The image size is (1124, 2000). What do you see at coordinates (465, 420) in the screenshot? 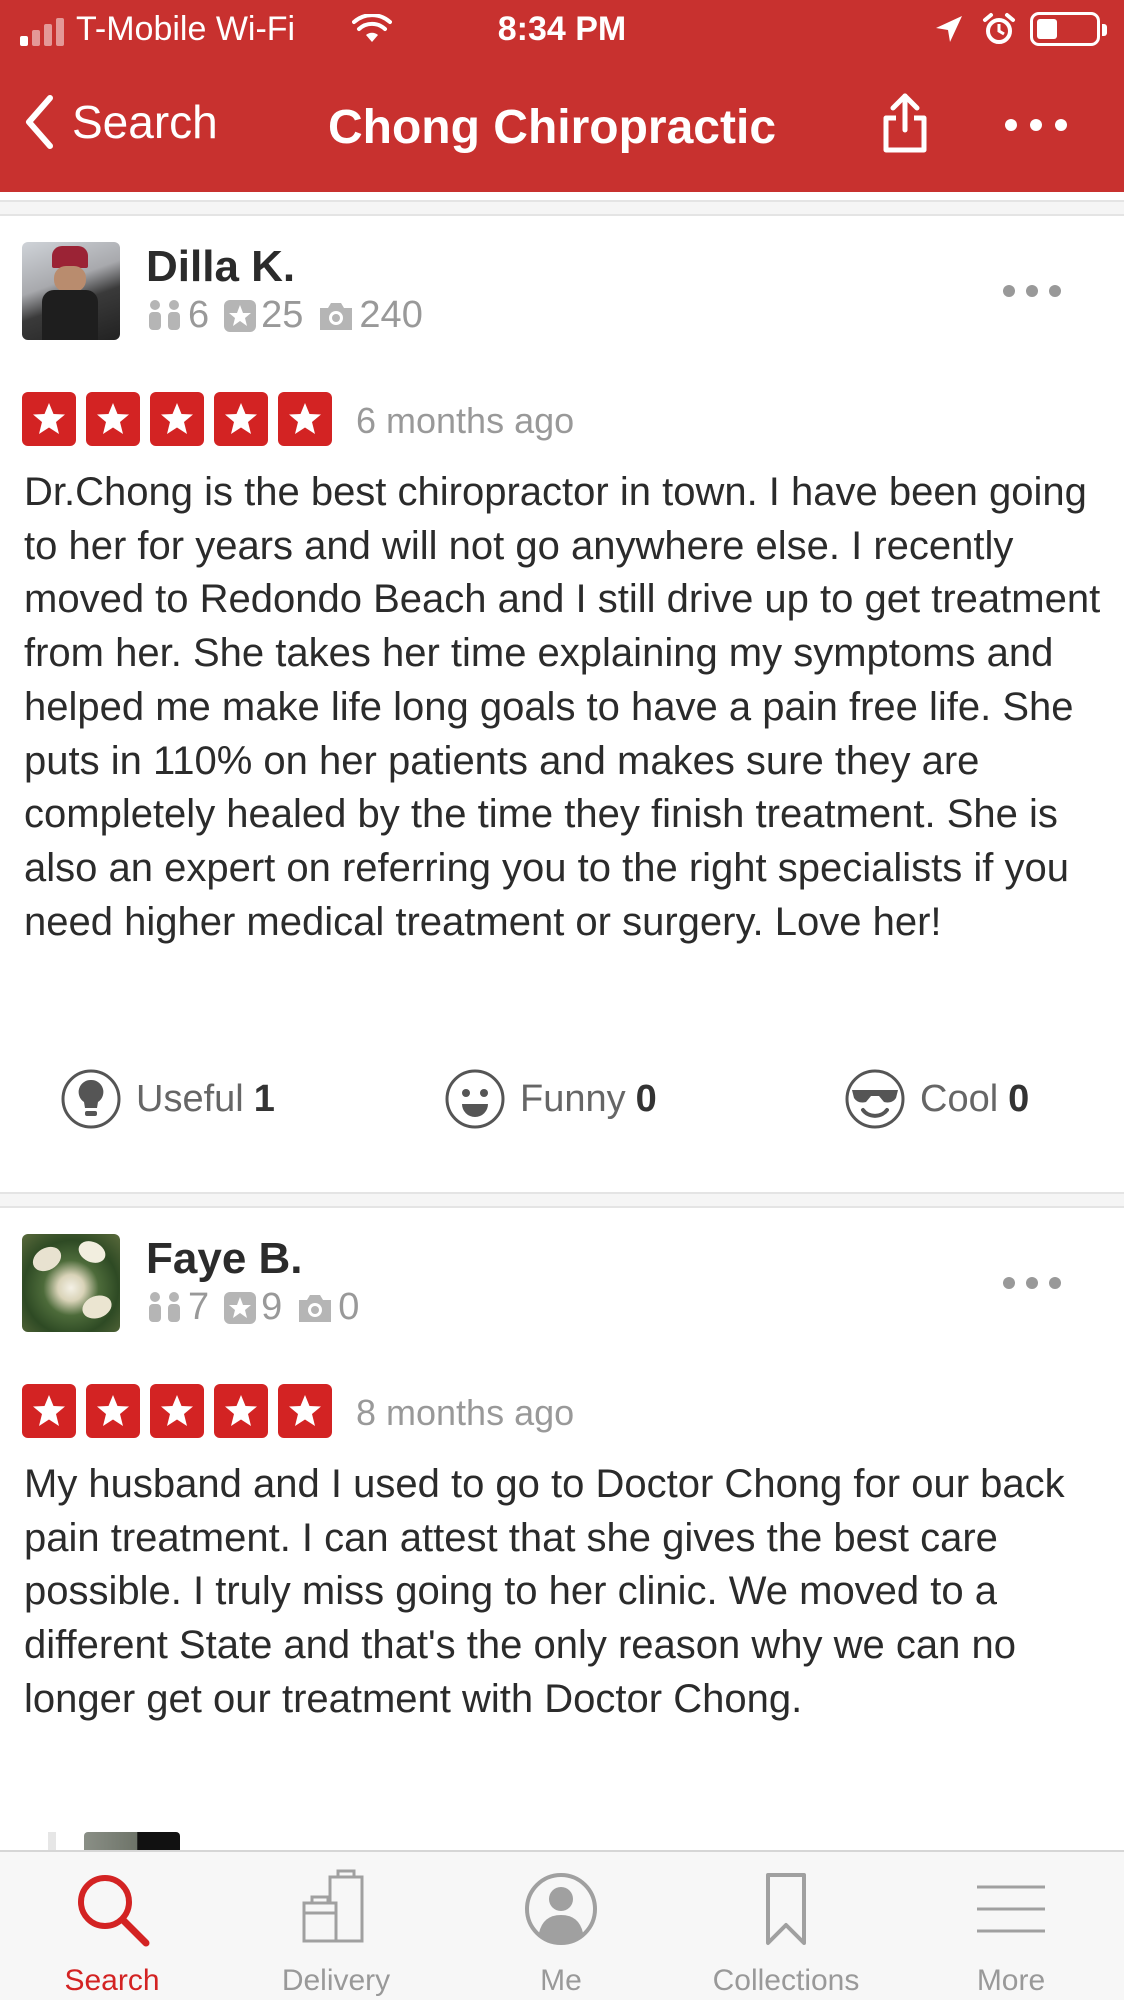
I see `review-date: 6 months ago` at bounding box center [465, 420].